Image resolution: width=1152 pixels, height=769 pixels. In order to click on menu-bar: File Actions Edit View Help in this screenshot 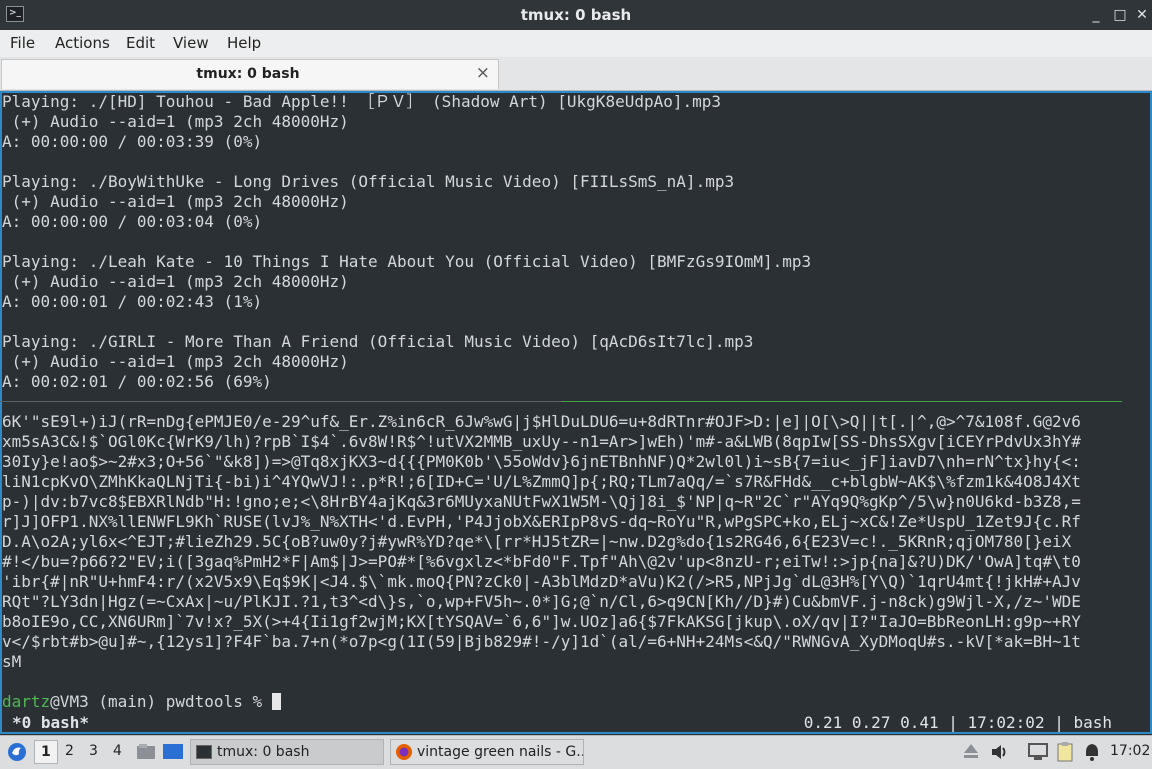, I will do `click(576, 43)`.